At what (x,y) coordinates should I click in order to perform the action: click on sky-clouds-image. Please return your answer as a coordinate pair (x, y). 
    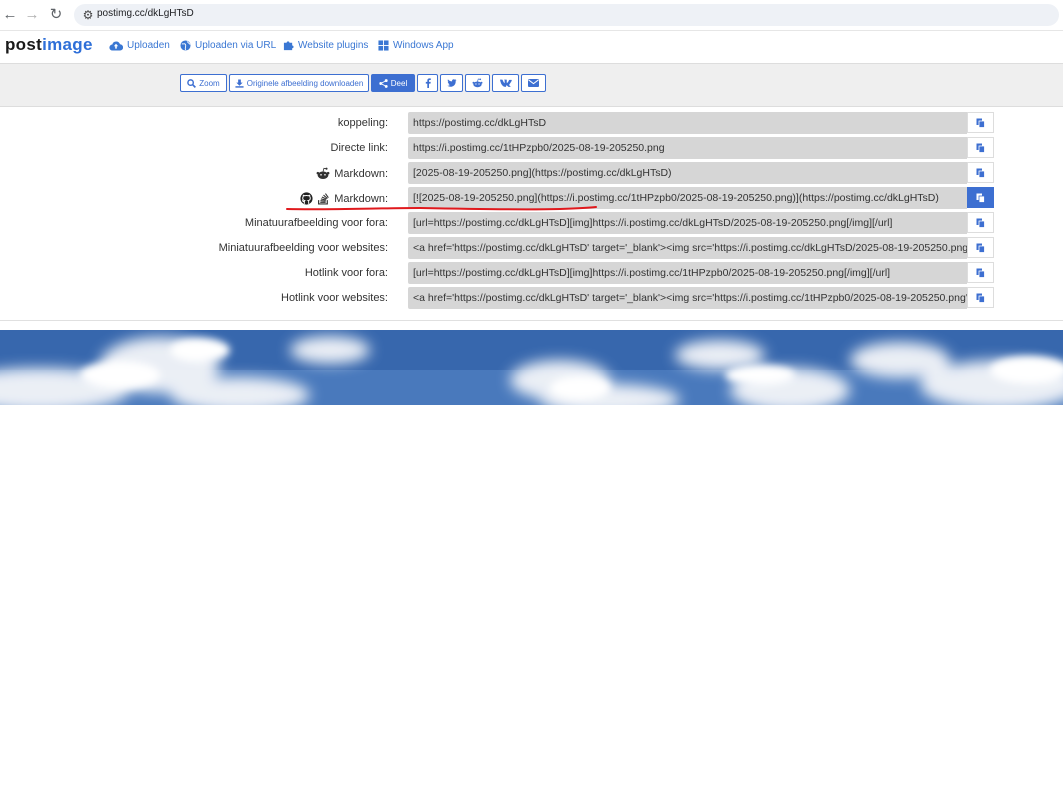
    Looking at the image, I should click on (531, 367).